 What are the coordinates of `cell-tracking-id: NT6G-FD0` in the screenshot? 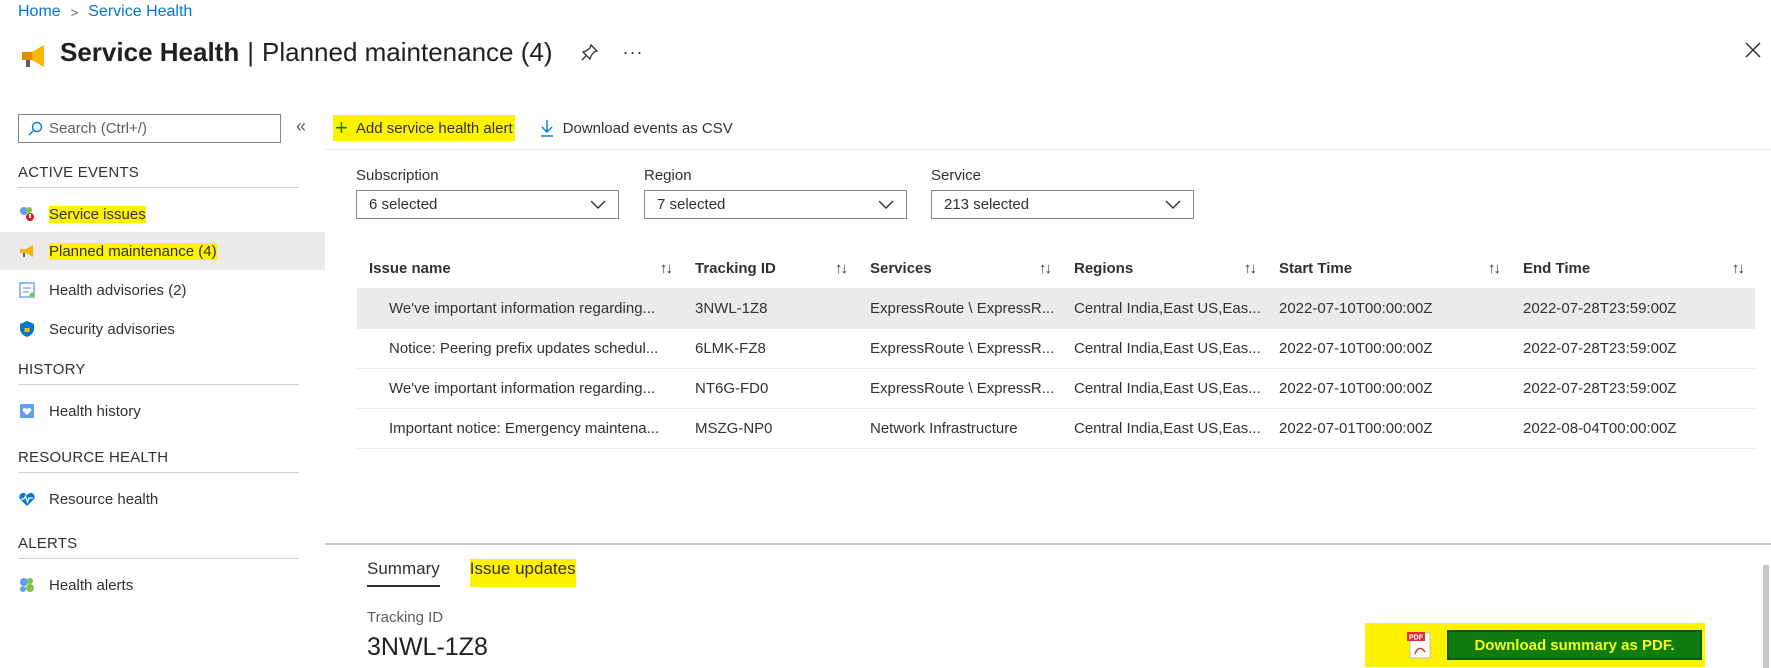 It's located at (770, 387).